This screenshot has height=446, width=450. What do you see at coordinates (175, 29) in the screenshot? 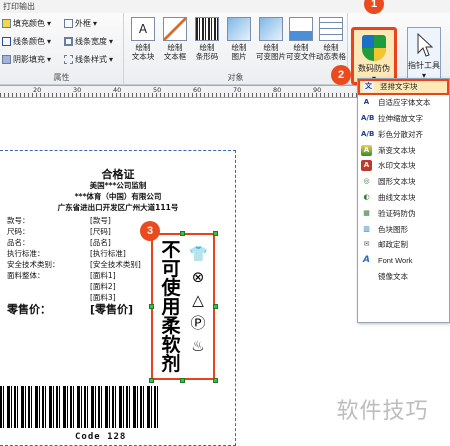
I see `text-box-icon` at bounding box center [175, 29].